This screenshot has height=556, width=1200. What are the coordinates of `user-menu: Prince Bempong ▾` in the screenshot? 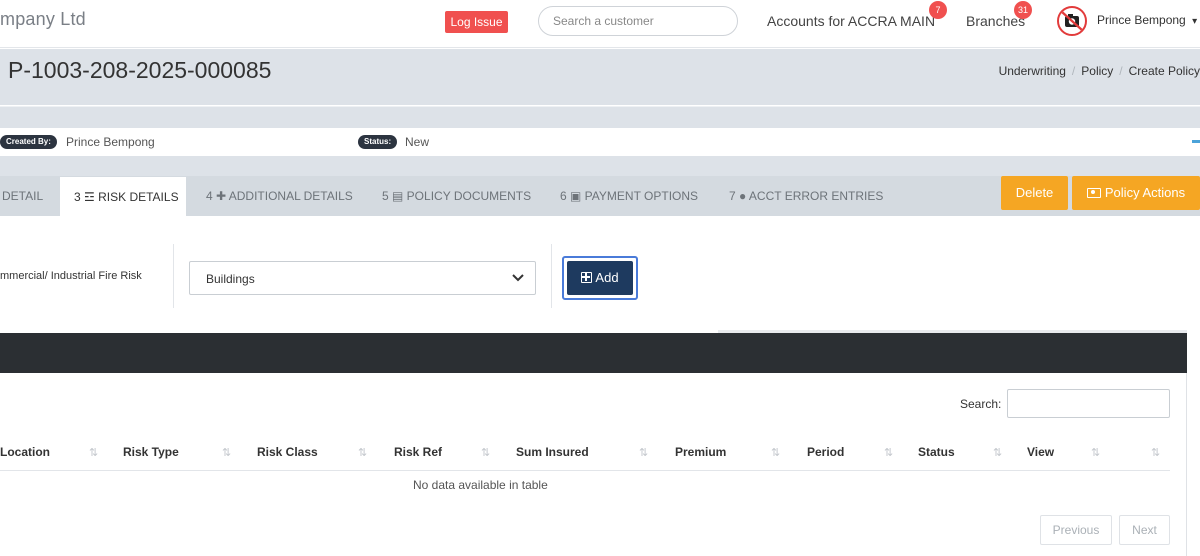 It's located at (1147, 20).